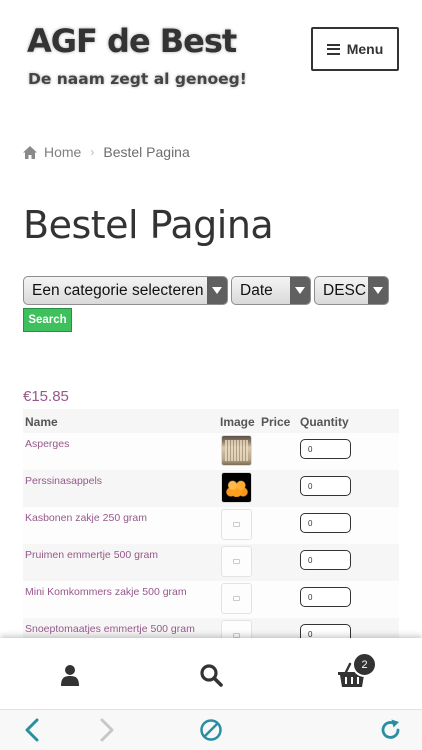 The image size is (422, 750). I want to click on header-price: Price, so click(276, 422).